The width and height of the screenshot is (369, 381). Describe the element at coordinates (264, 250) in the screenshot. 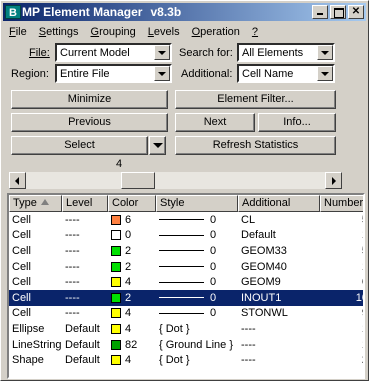

I see `cell-additional: GEOM33` at that location.